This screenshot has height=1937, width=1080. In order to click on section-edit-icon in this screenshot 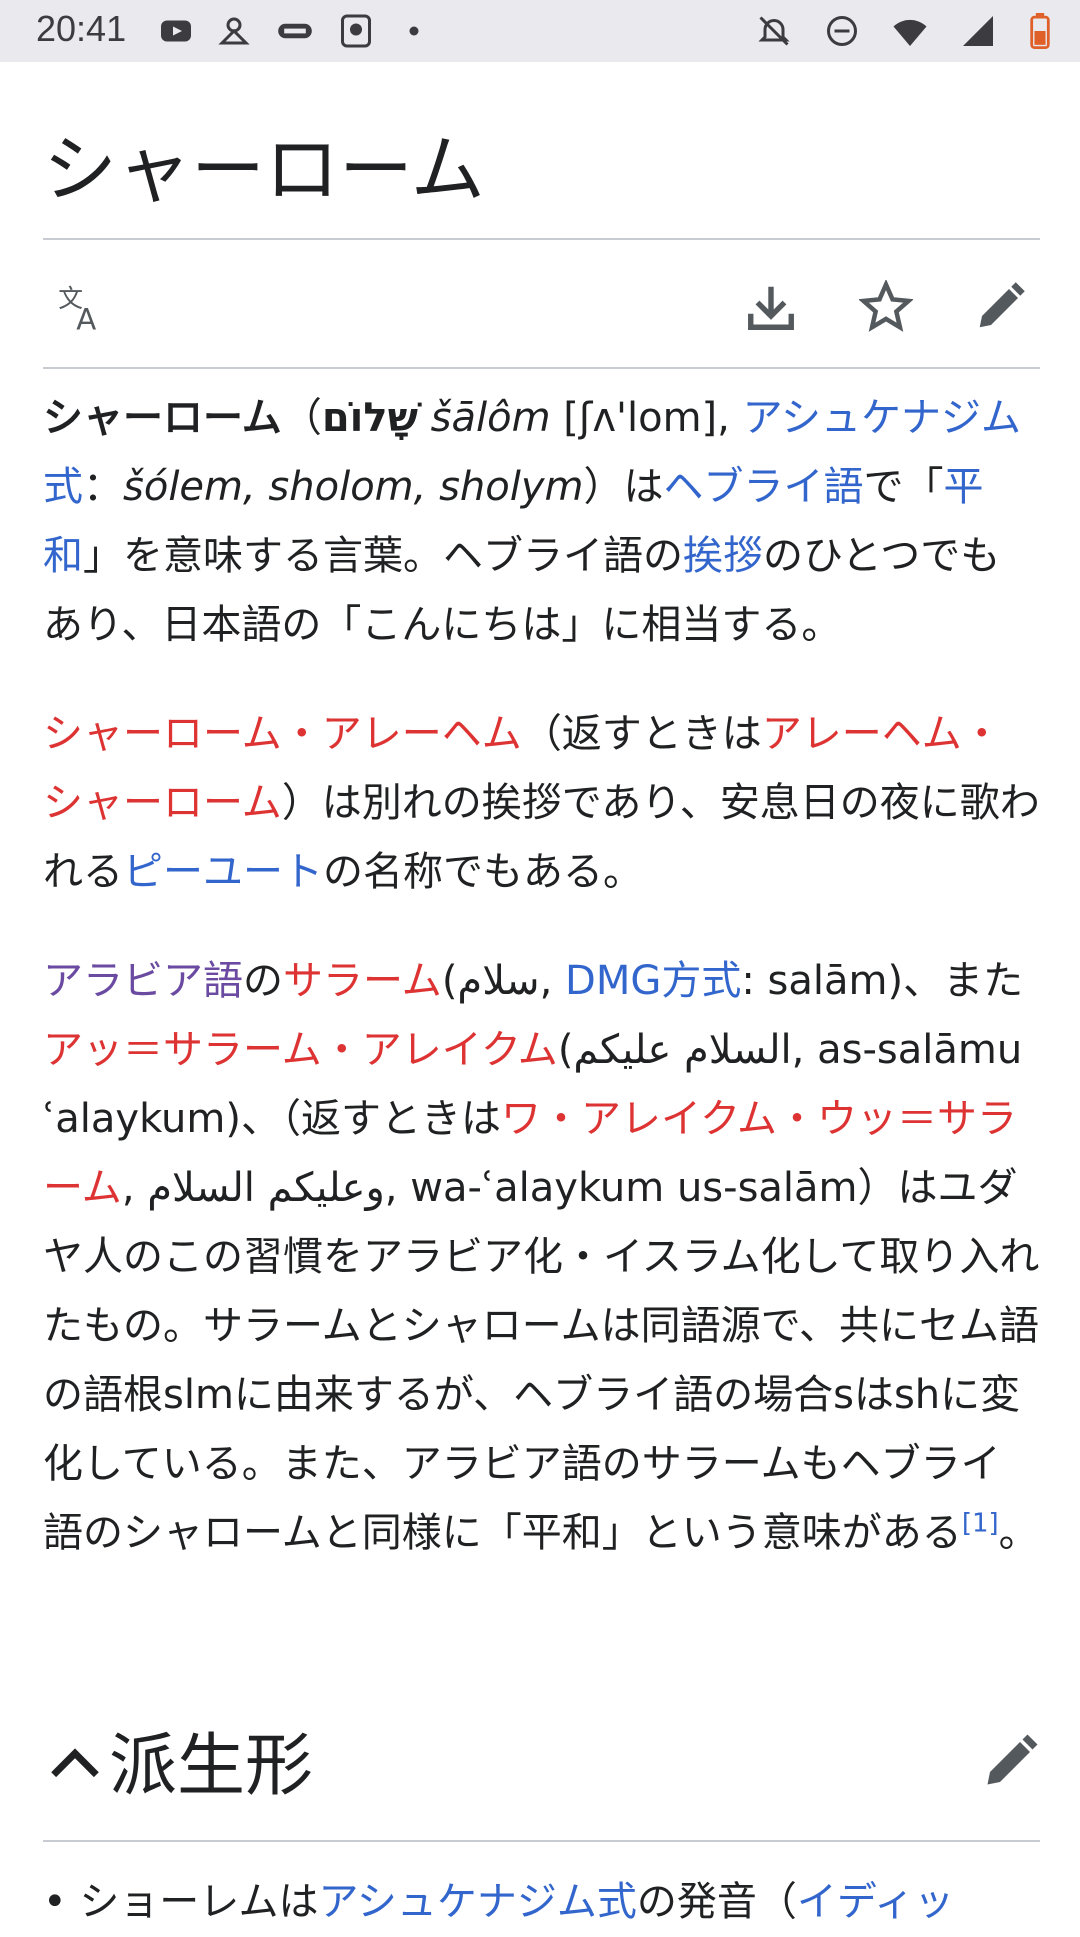, I will do `click(1010, 1762)`.